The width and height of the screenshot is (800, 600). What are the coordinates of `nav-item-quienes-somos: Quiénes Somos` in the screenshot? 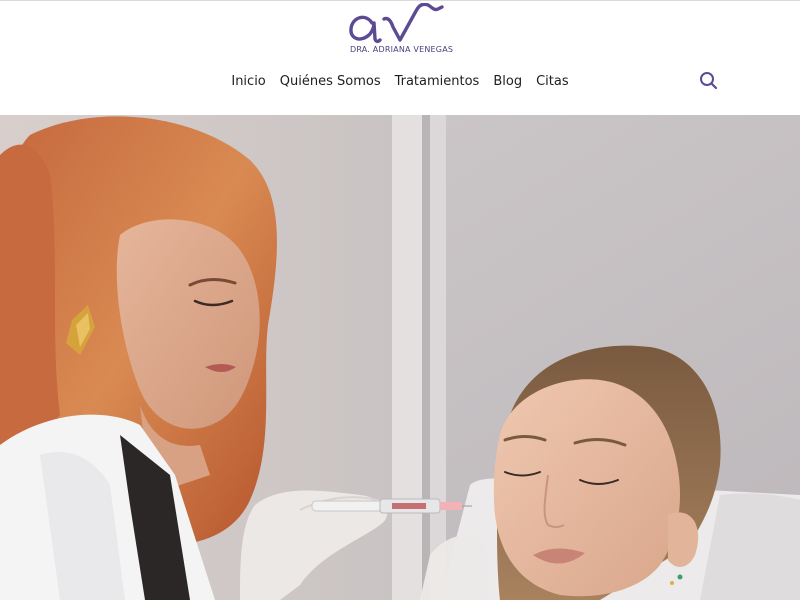 It's located at (330, 82).